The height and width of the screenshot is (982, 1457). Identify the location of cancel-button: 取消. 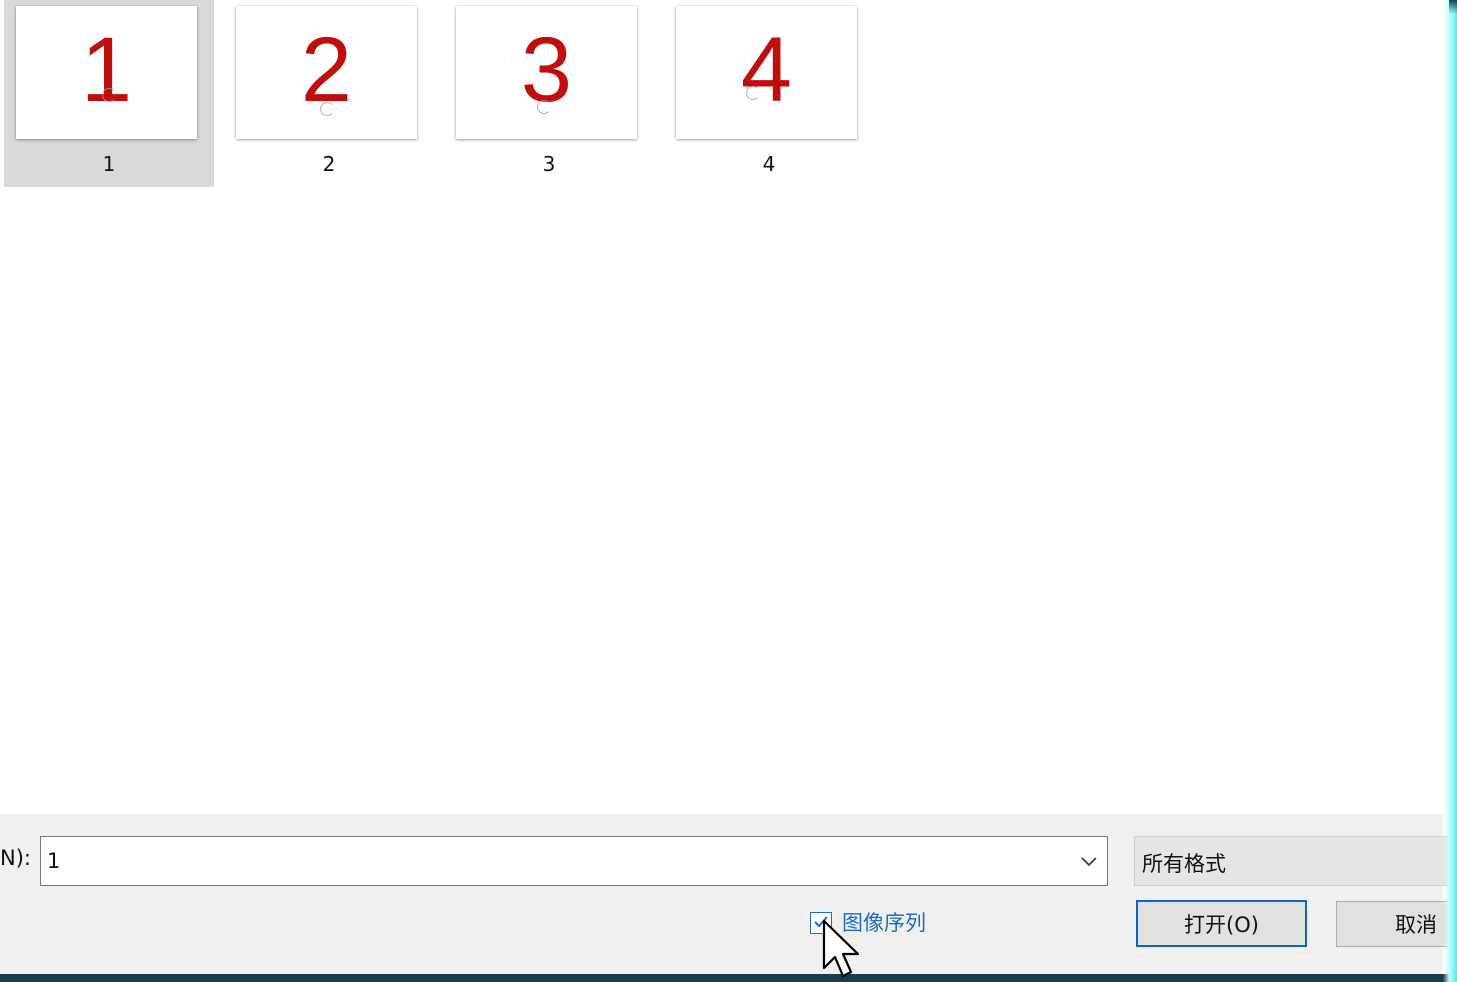
(1395, 924).